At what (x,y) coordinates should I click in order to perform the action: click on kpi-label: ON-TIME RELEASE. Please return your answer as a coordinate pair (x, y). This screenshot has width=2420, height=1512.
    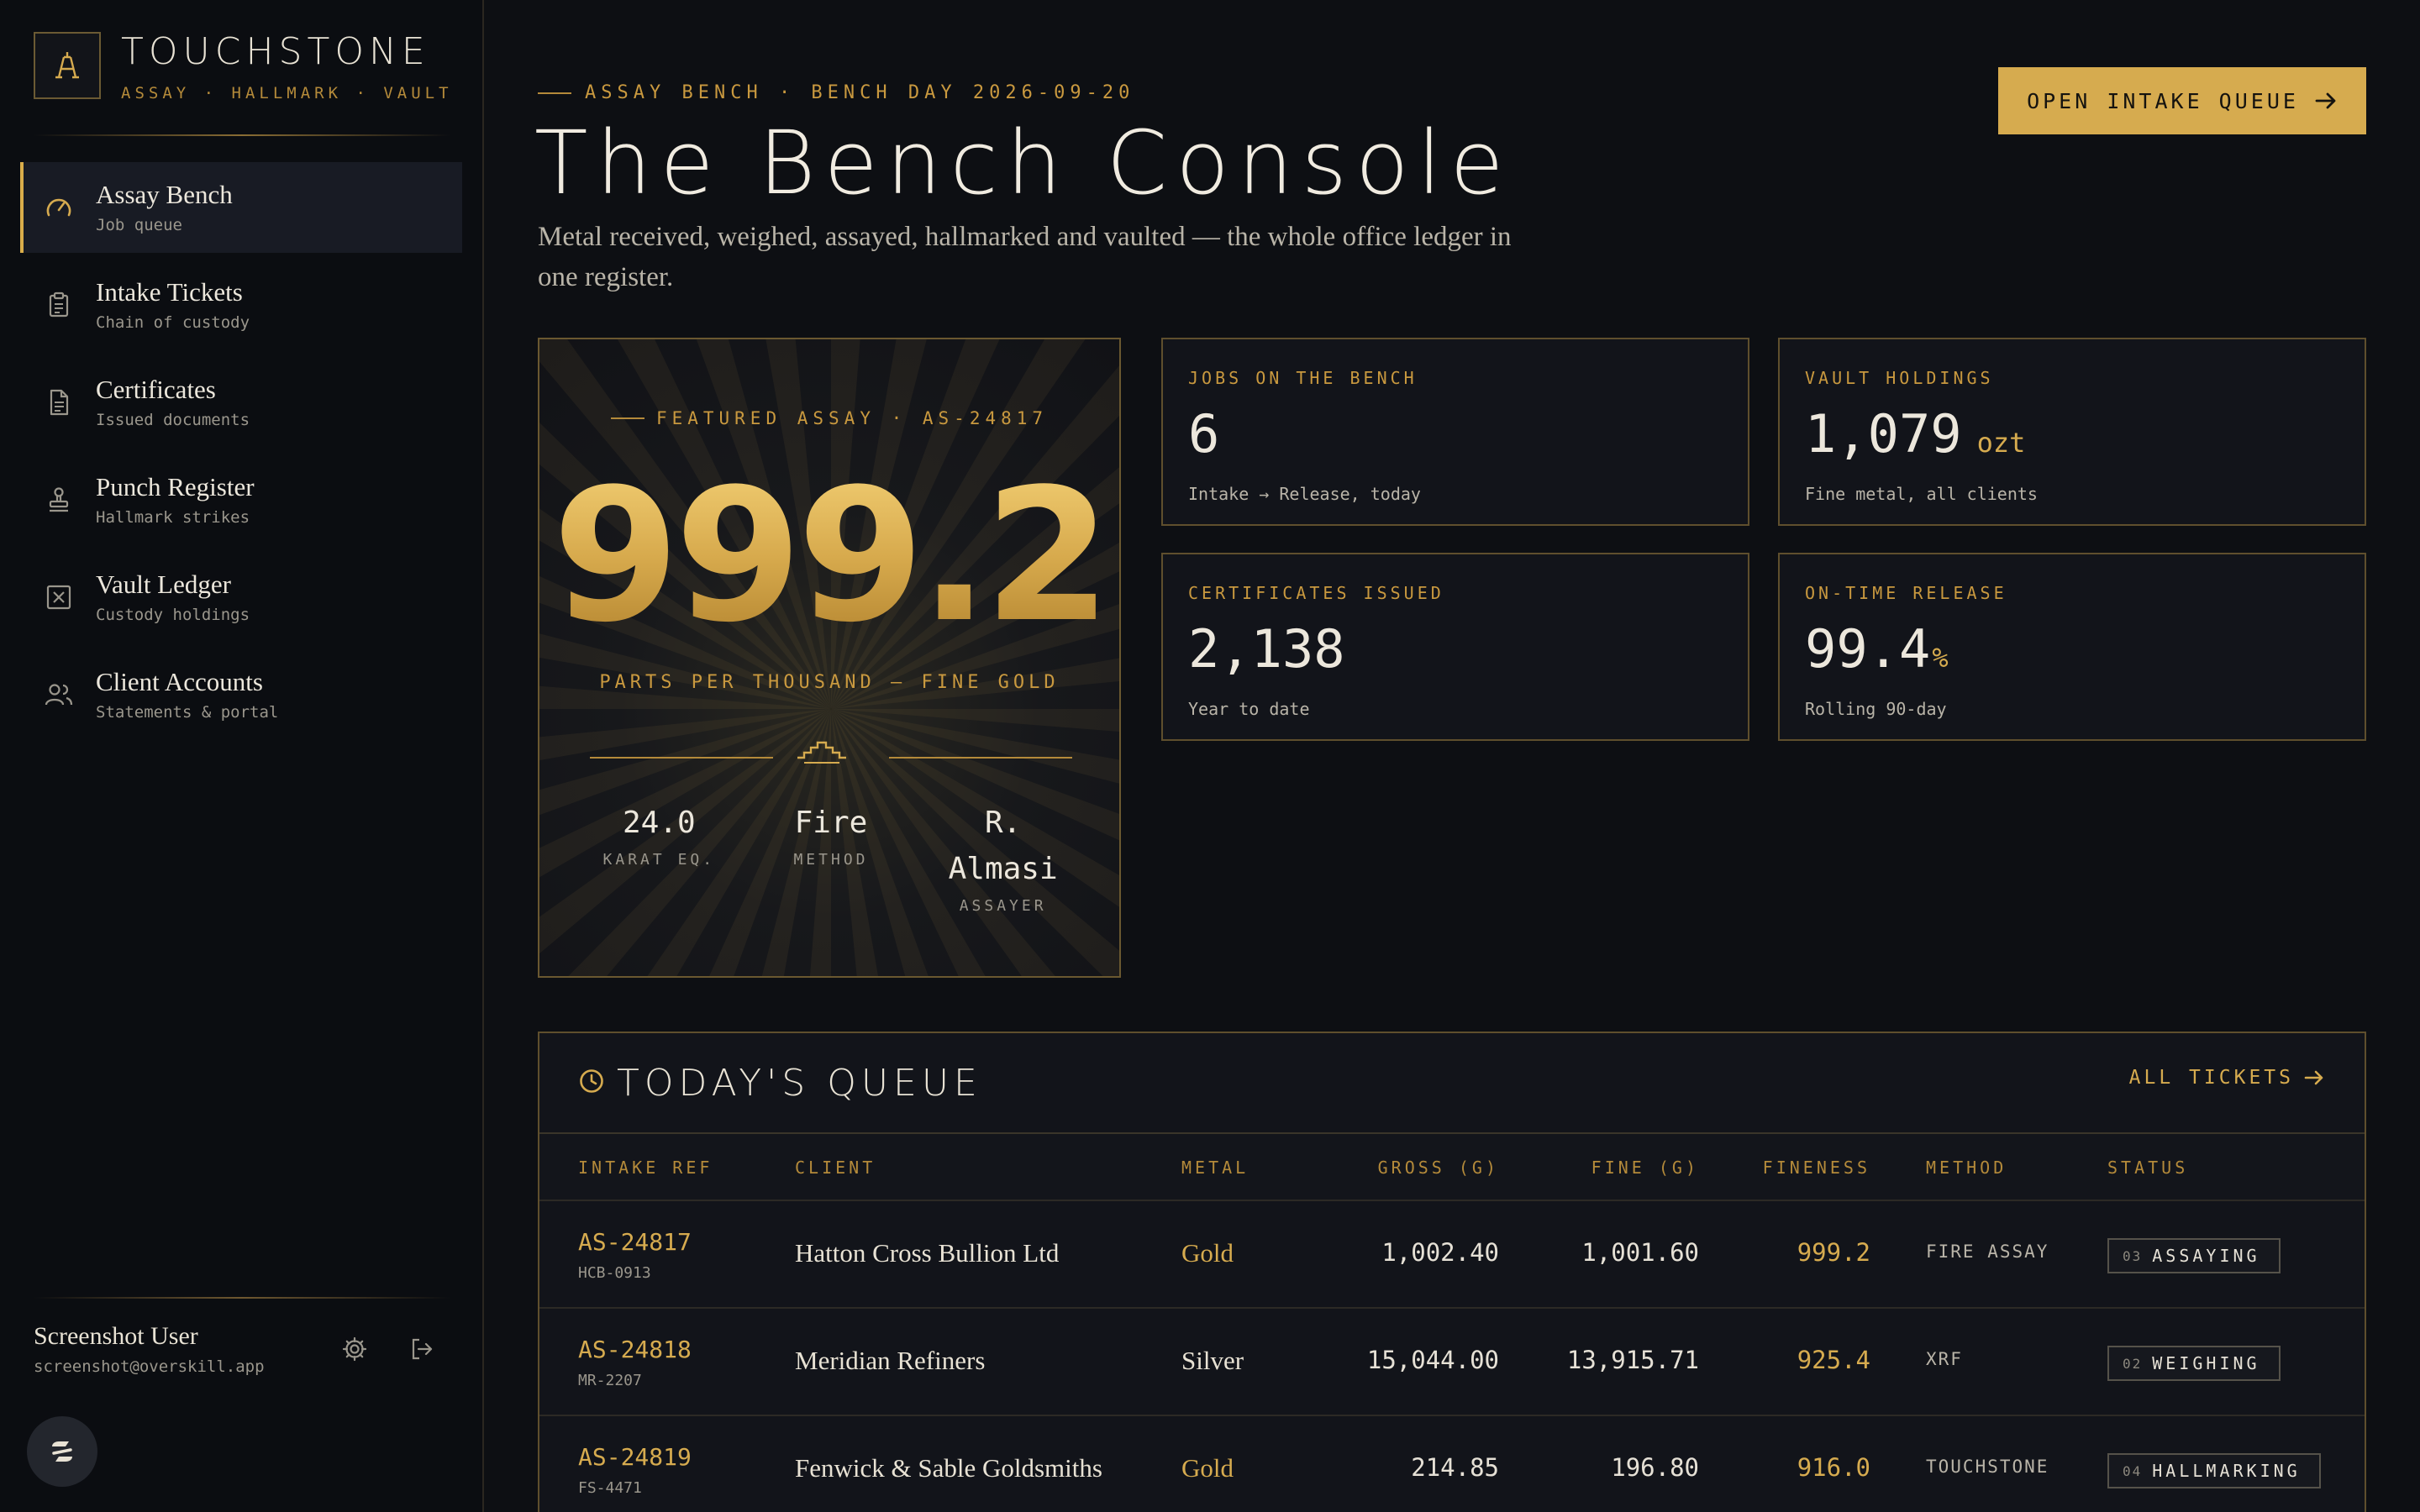
    Looking at the image, I should click on (1906, 593).